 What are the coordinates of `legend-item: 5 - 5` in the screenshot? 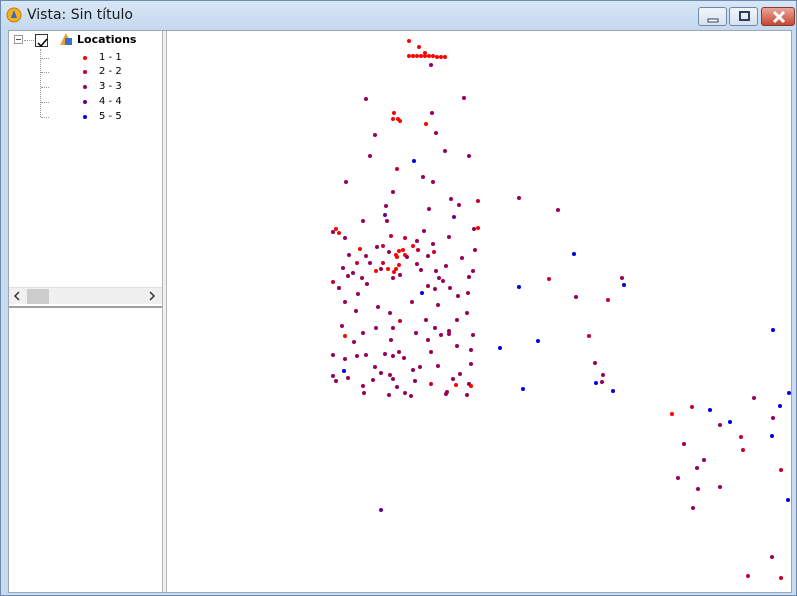 It's located at (118, 117).